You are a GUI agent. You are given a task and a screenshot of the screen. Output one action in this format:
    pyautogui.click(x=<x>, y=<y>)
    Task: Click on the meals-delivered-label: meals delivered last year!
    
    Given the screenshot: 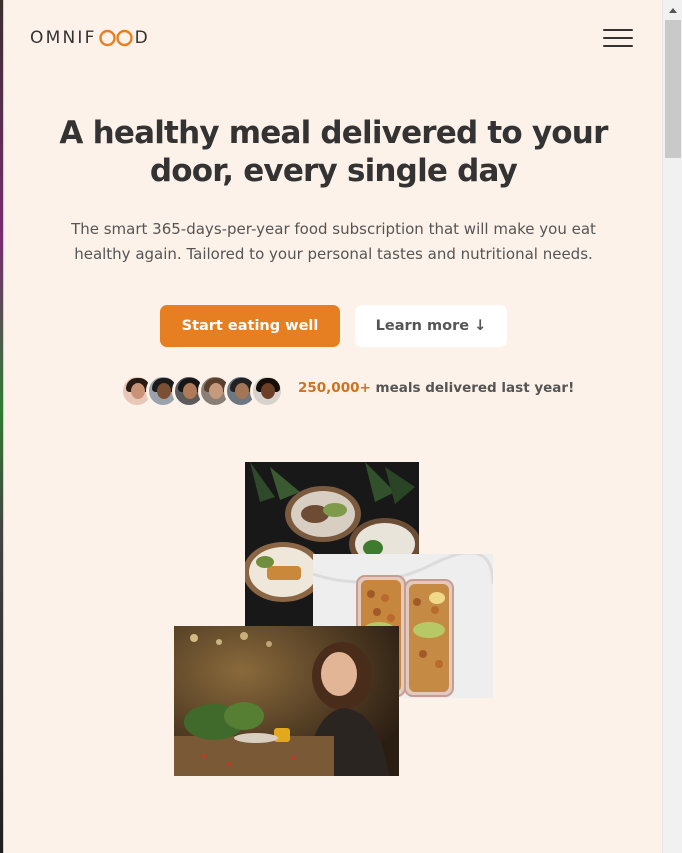 What is the action you would take?
    pyautogui.click(x=472, y=388)
    